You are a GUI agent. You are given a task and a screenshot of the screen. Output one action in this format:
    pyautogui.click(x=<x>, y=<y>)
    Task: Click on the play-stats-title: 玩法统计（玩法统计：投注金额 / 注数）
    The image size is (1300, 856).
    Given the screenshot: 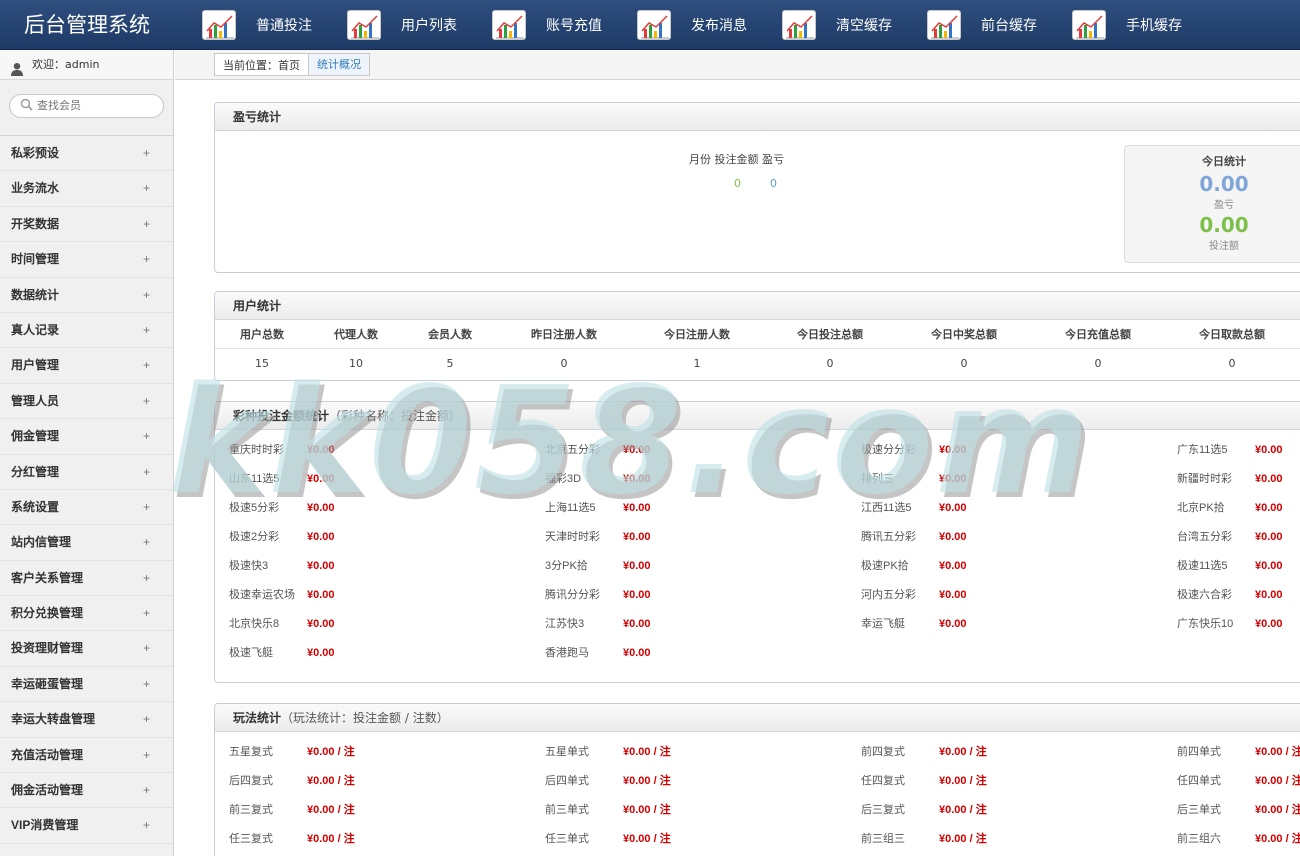 What is the action you would take?
    pyautogui.click(x=757, y=718)
    